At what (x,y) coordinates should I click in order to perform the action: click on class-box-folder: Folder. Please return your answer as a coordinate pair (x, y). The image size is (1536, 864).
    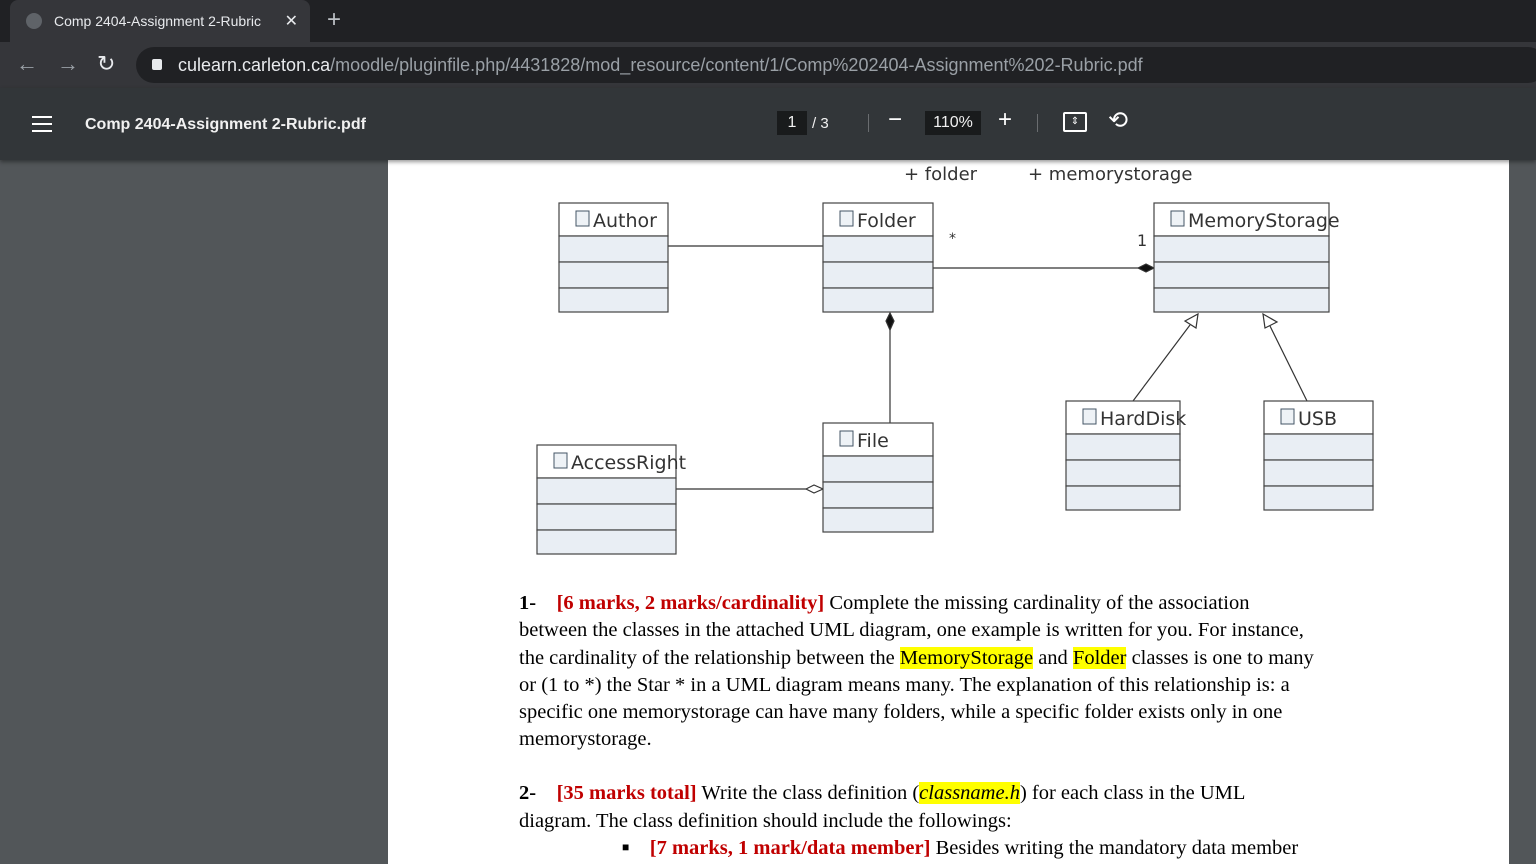
    Looking at the image, I should click on (878, 257).